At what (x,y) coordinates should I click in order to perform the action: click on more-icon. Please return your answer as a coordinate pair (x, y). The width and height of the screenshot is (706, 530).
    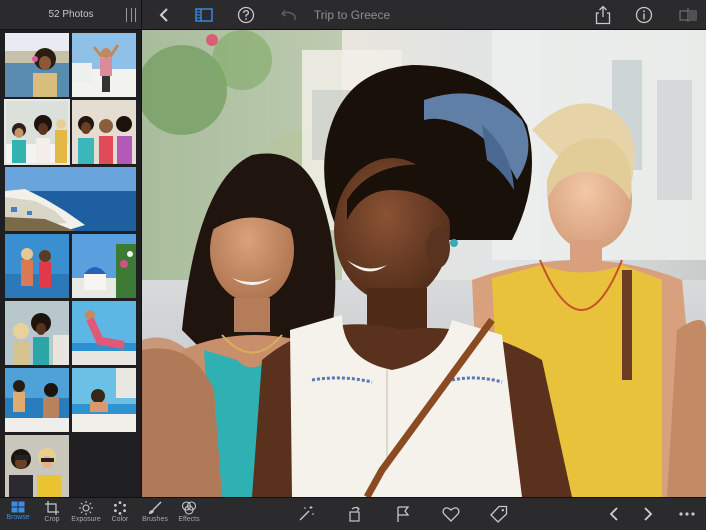
    Looking at the image, I should click on (687, 514).